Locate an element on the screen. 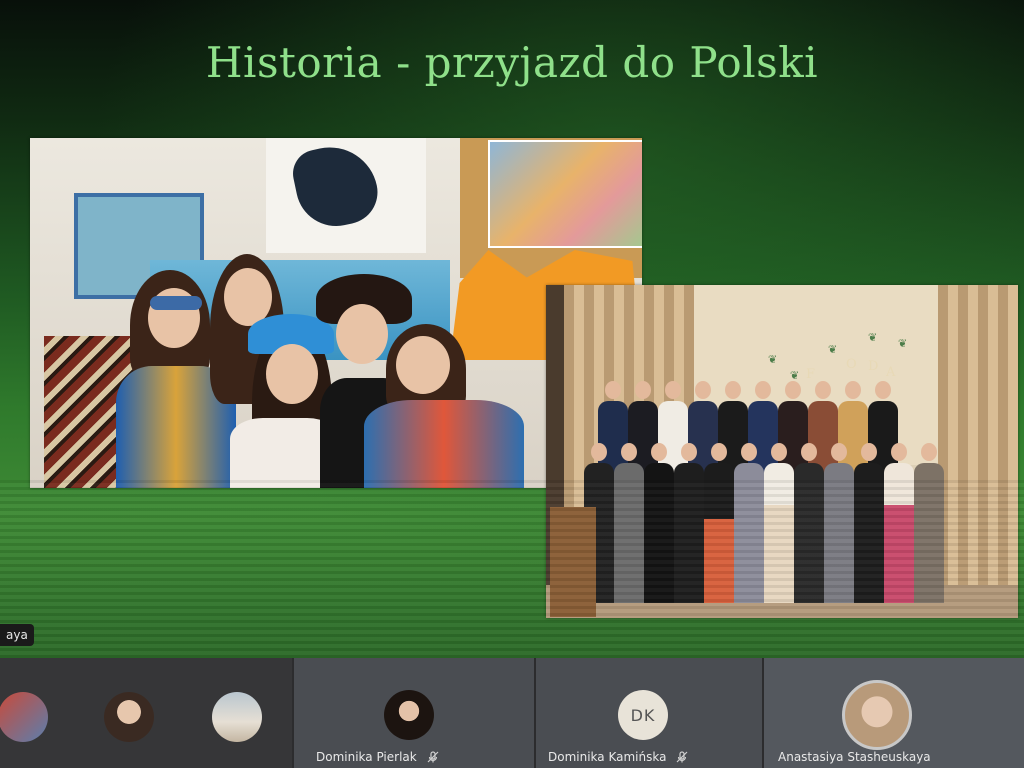  participant-name: Dominika Kamińska is located at coordinates (618, 757).